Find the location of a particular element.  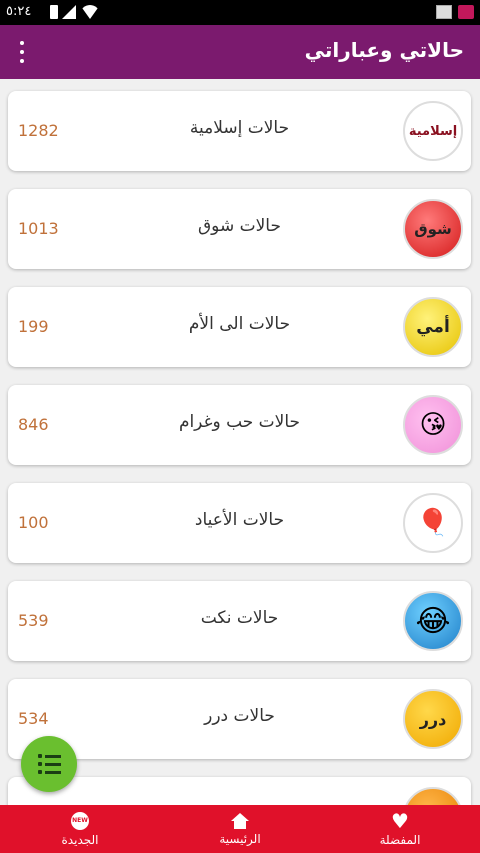

list-icon is located at coordinates (49, 756).